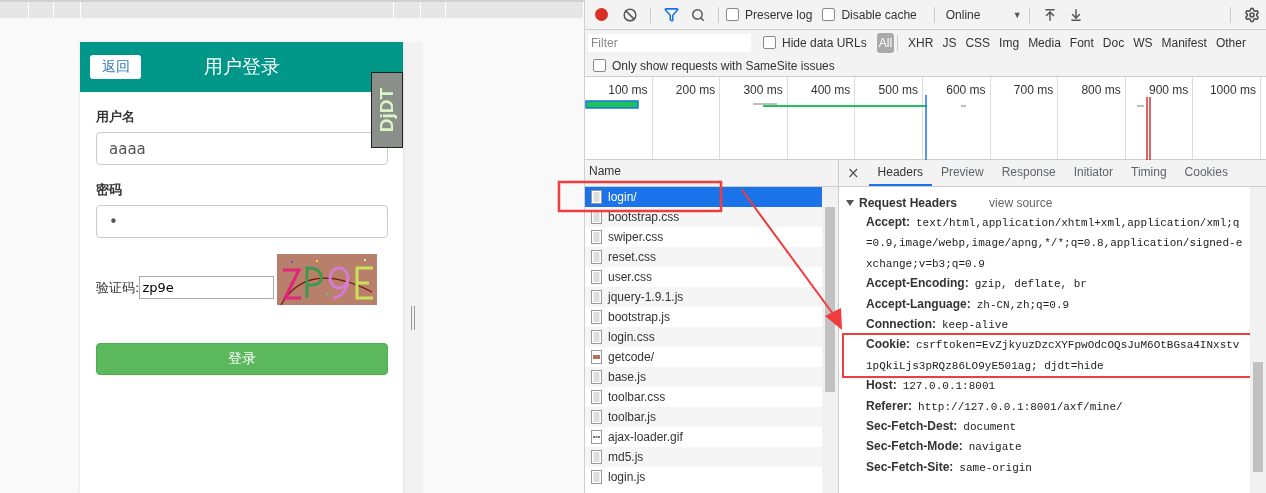 This screenshot has width=1266, height=493. What do you see at coordinates (1049, 14) in the screenshot?
I see `upload-icon` at bounding box center [1049, 14].